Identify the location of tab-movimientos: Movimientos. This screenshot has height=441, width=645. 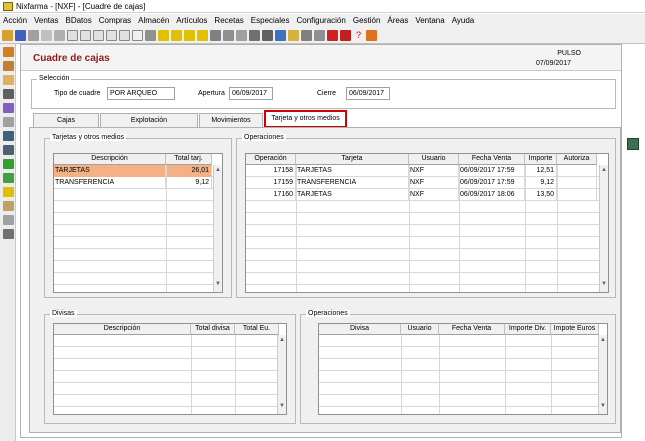
(231, 120).